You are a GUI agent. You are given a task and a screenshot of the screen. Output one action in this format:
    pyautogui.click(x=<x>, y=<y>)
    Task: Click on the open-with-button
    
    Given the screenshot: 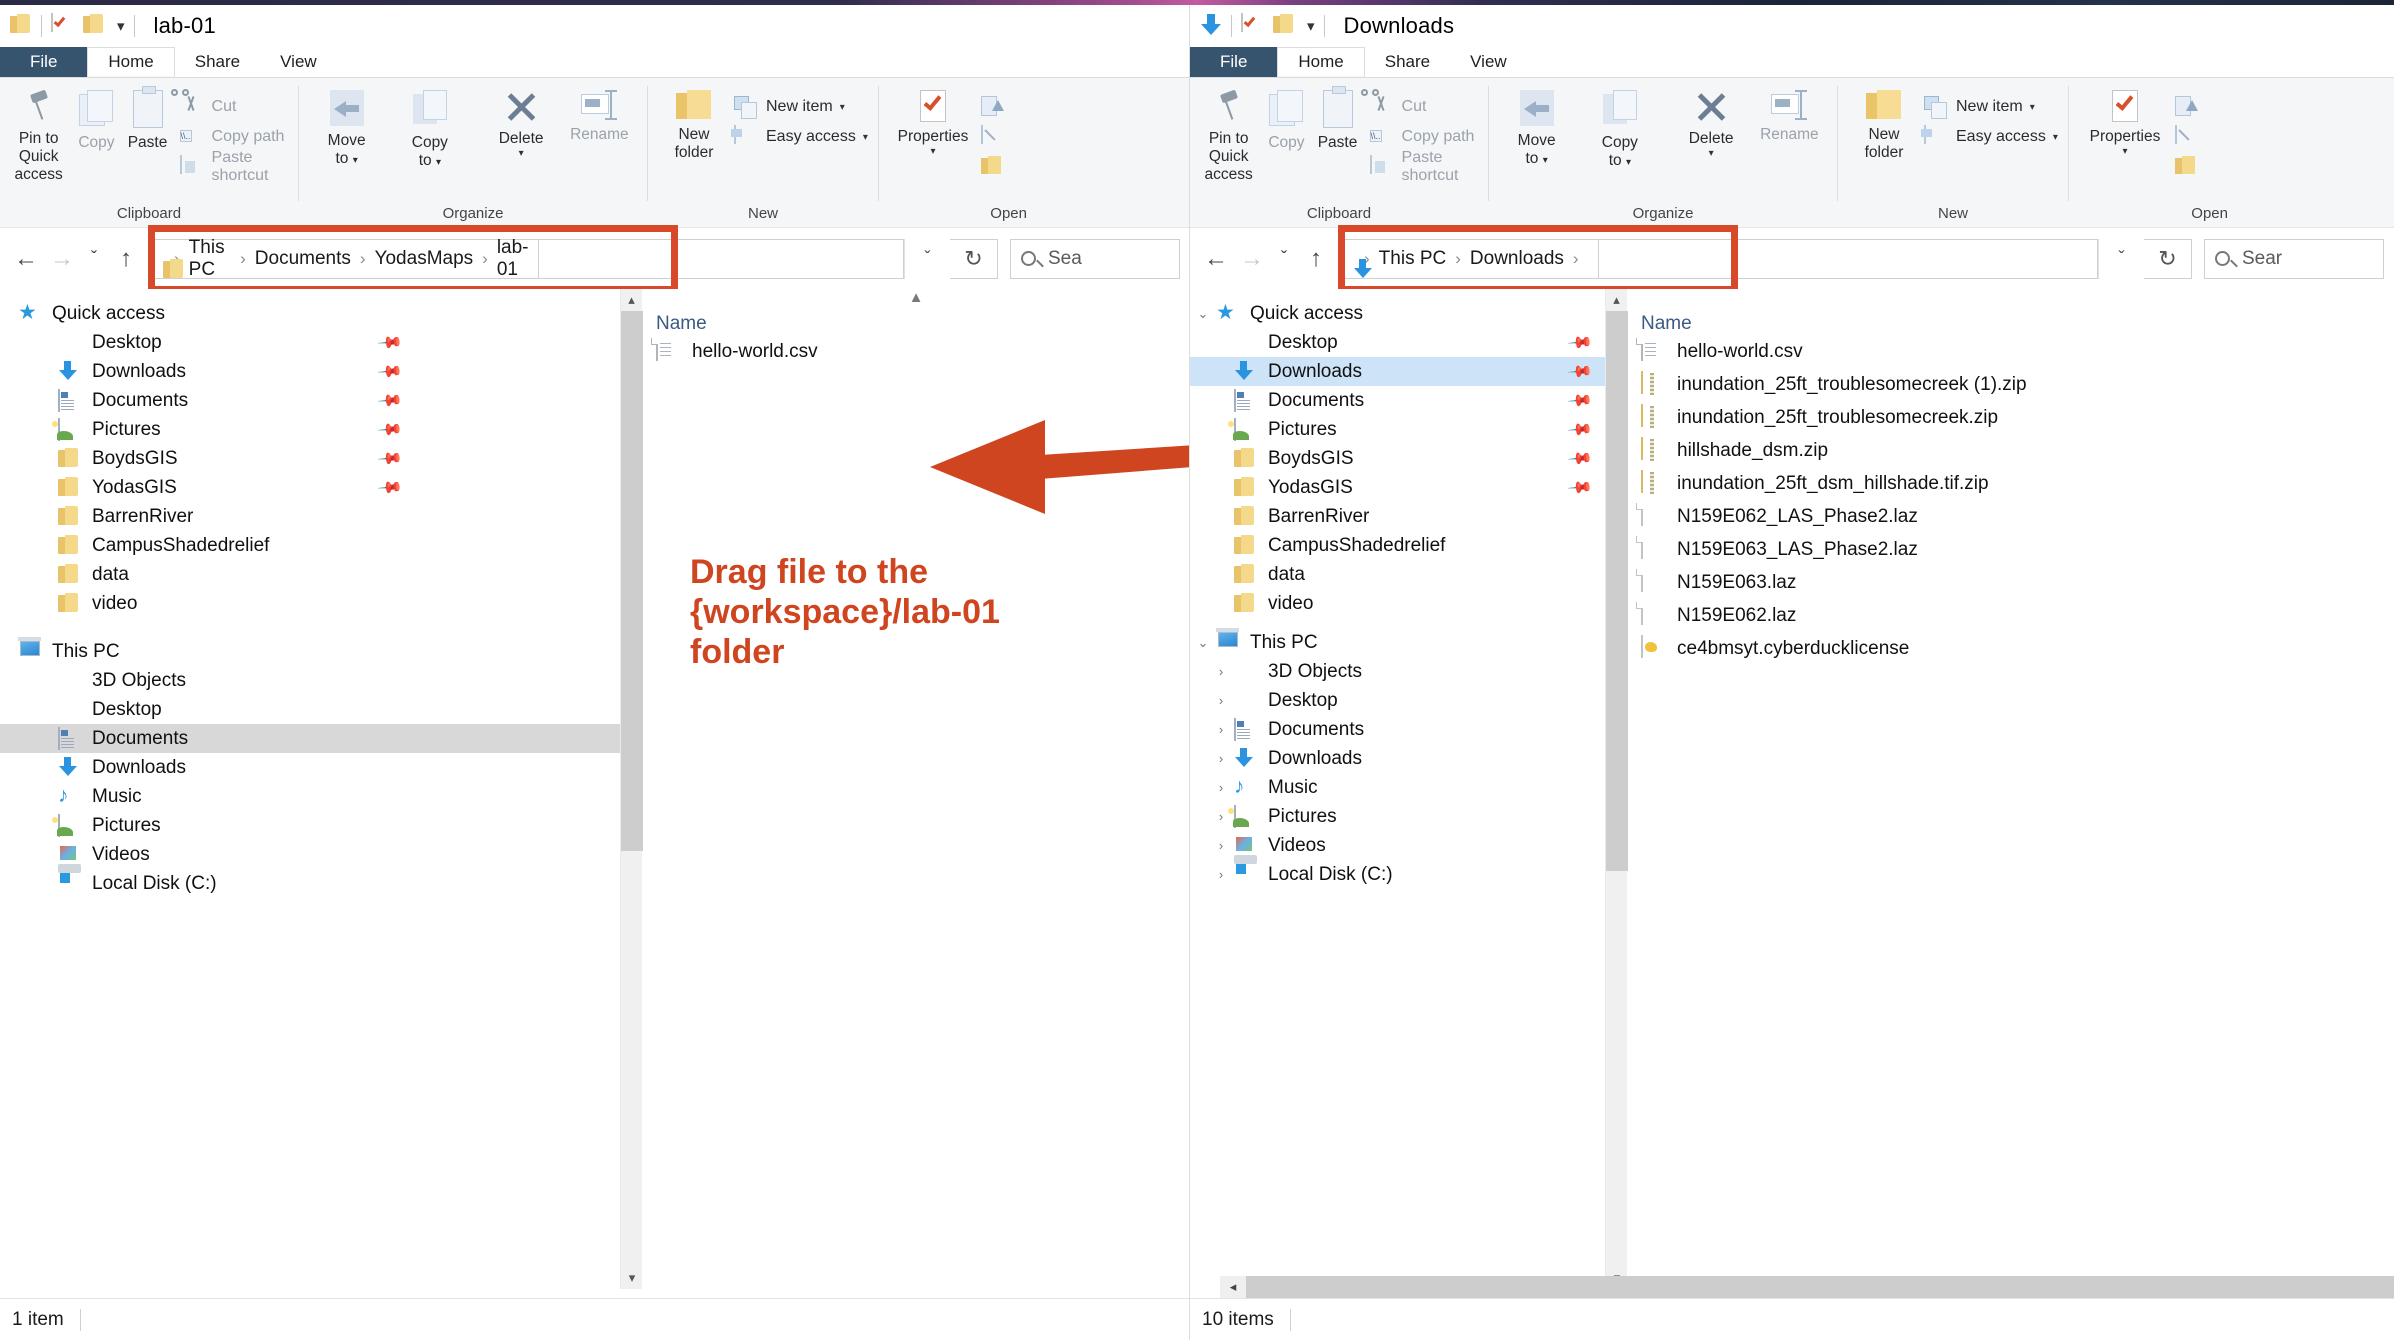 What is the action you would take?
    pyautogui.click(x=2191, y=107)
    